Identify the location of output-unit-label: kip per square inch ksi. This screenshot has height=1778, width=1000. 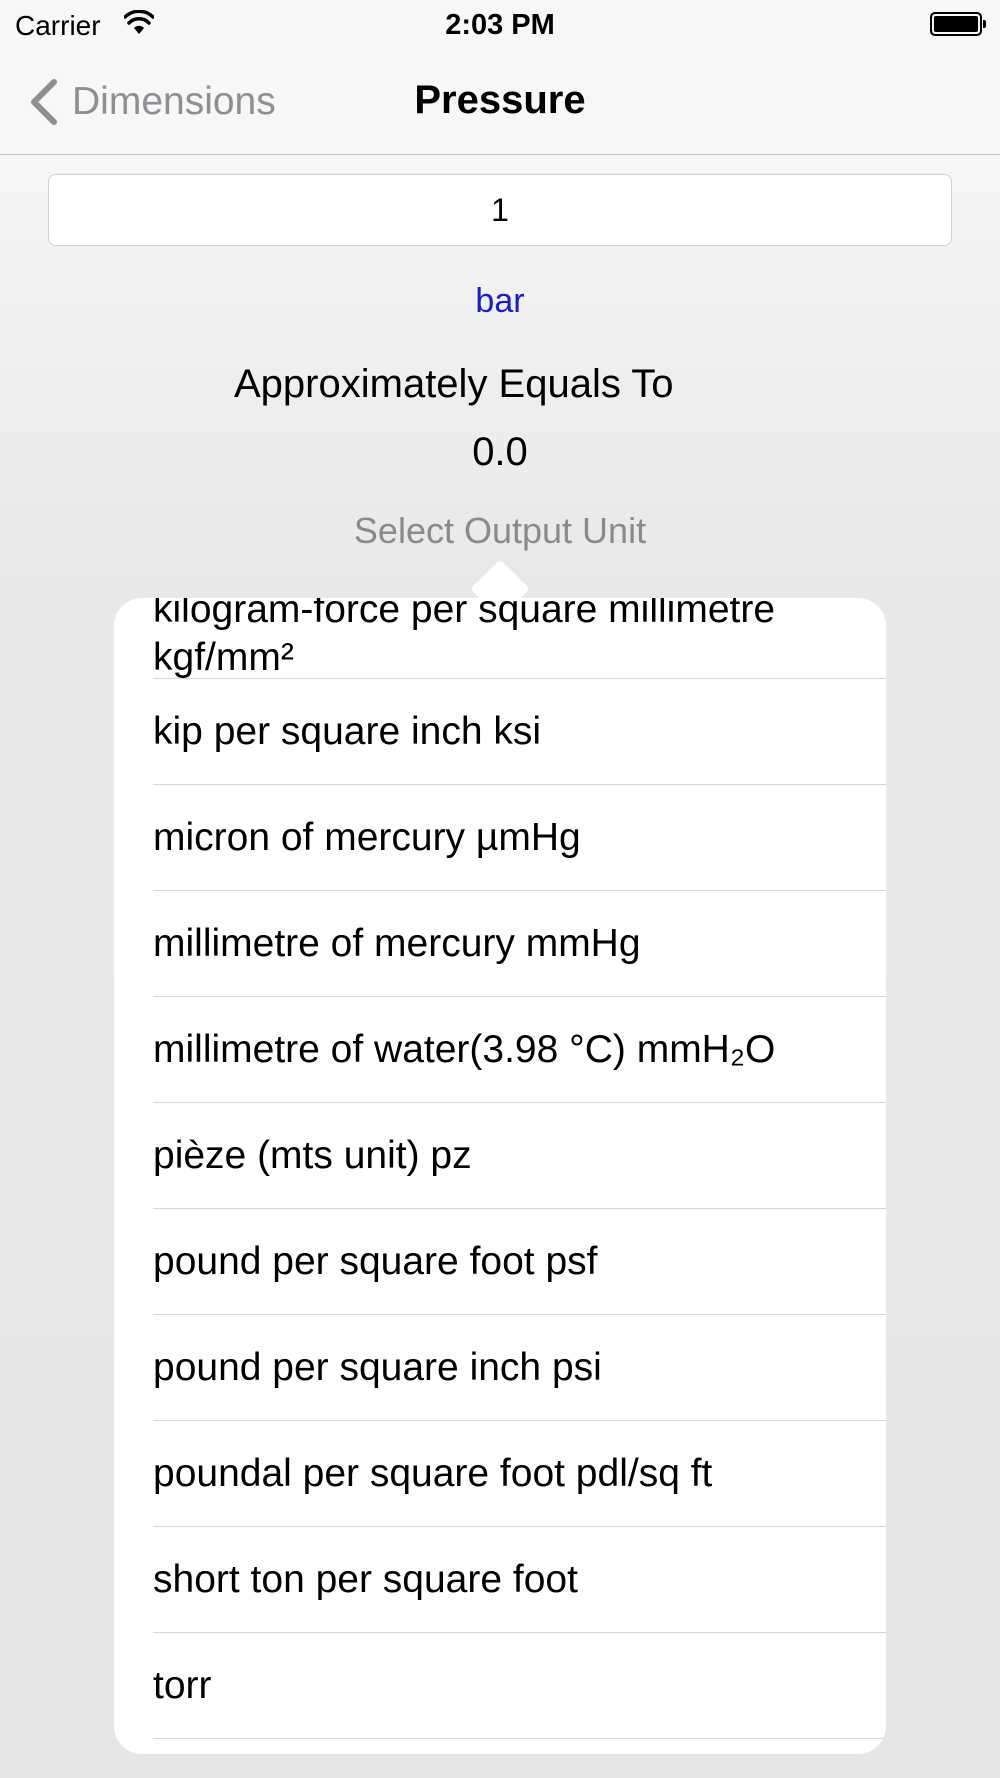
(347, 731).